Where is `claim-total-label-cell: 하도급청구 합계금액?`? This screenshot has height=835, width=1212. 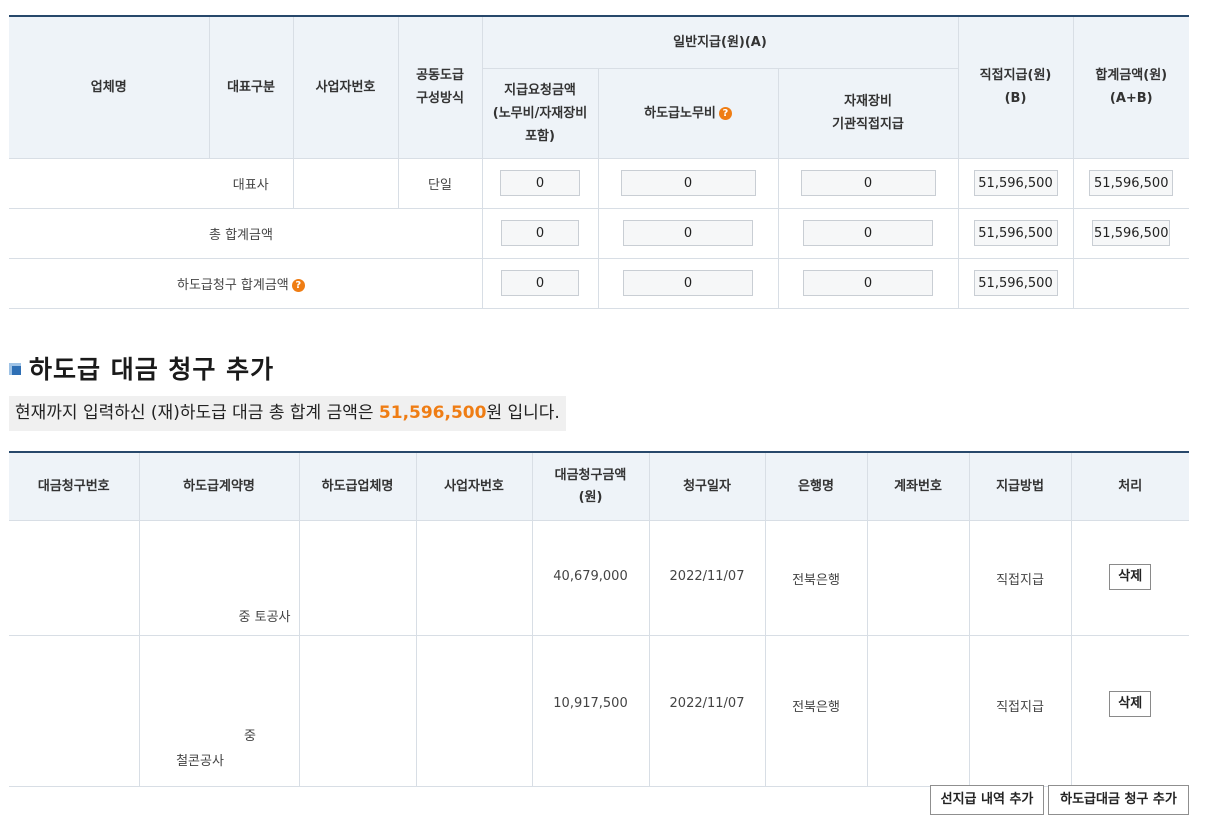 claim-total-label-cell: 하도급청구 합계금액? is located at coordinates (246, 283).